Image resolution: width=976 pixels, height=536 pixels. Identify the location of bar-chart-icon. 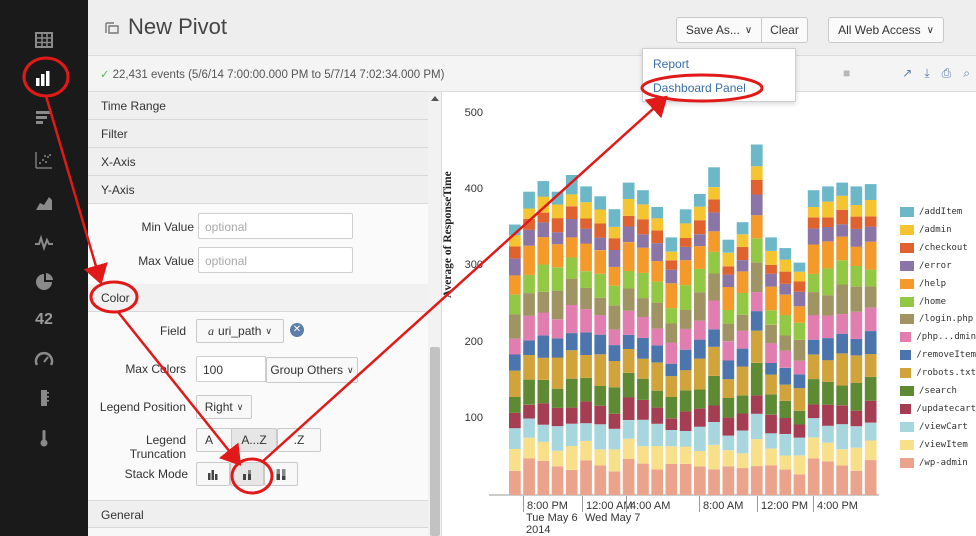
(44, 118).